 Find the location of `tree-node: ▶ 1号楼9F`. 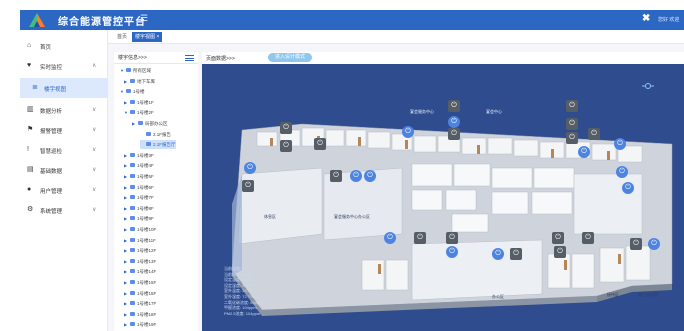

tree-node: ▶ 1号楼9F is located at coordinates (139, 218).